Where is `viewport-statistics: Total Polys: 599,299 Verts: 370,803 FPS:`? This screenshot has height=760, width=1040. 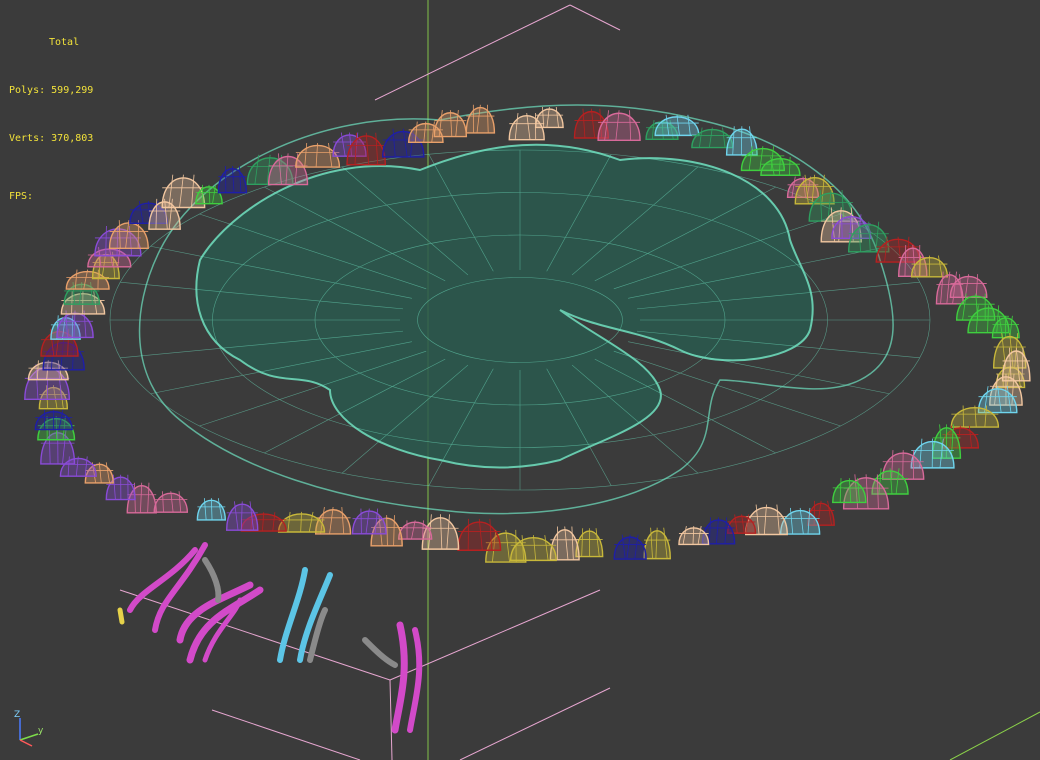
viewport-statistics: Total Polys: 599,299 Verts: 370,803 FPS: is located at coordinates (51, 120).